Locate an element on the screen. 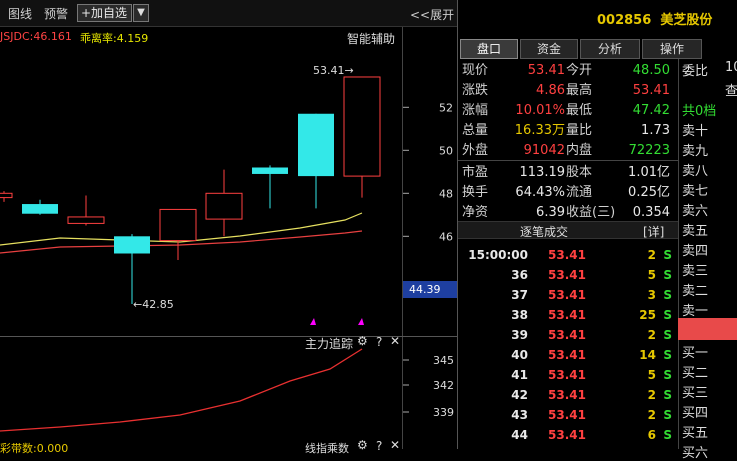 The image size is (737, 461). trade-time: 15:00:00 is located at coordinates (498, 255).